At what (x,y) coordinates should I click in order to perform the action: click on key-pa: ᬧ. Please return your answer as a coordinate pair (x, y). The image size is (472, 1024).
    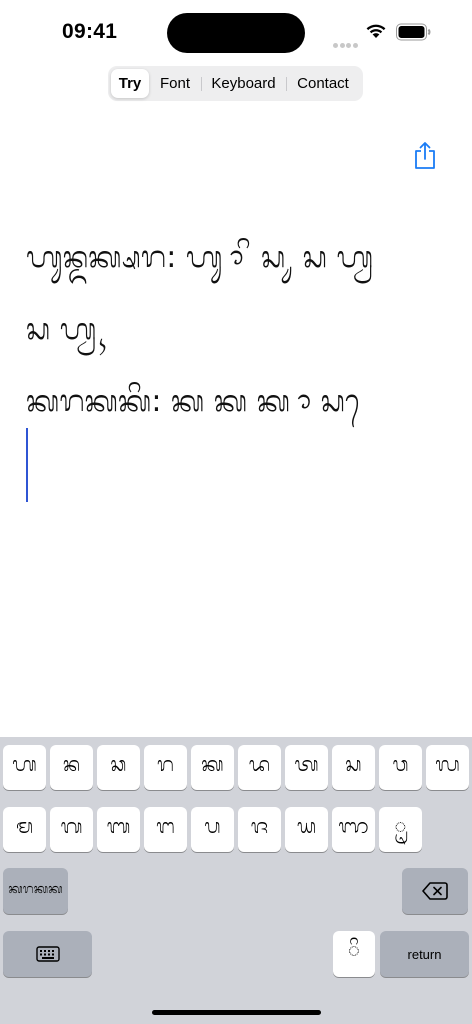
    Looking at the image, I should click on (212, 829).